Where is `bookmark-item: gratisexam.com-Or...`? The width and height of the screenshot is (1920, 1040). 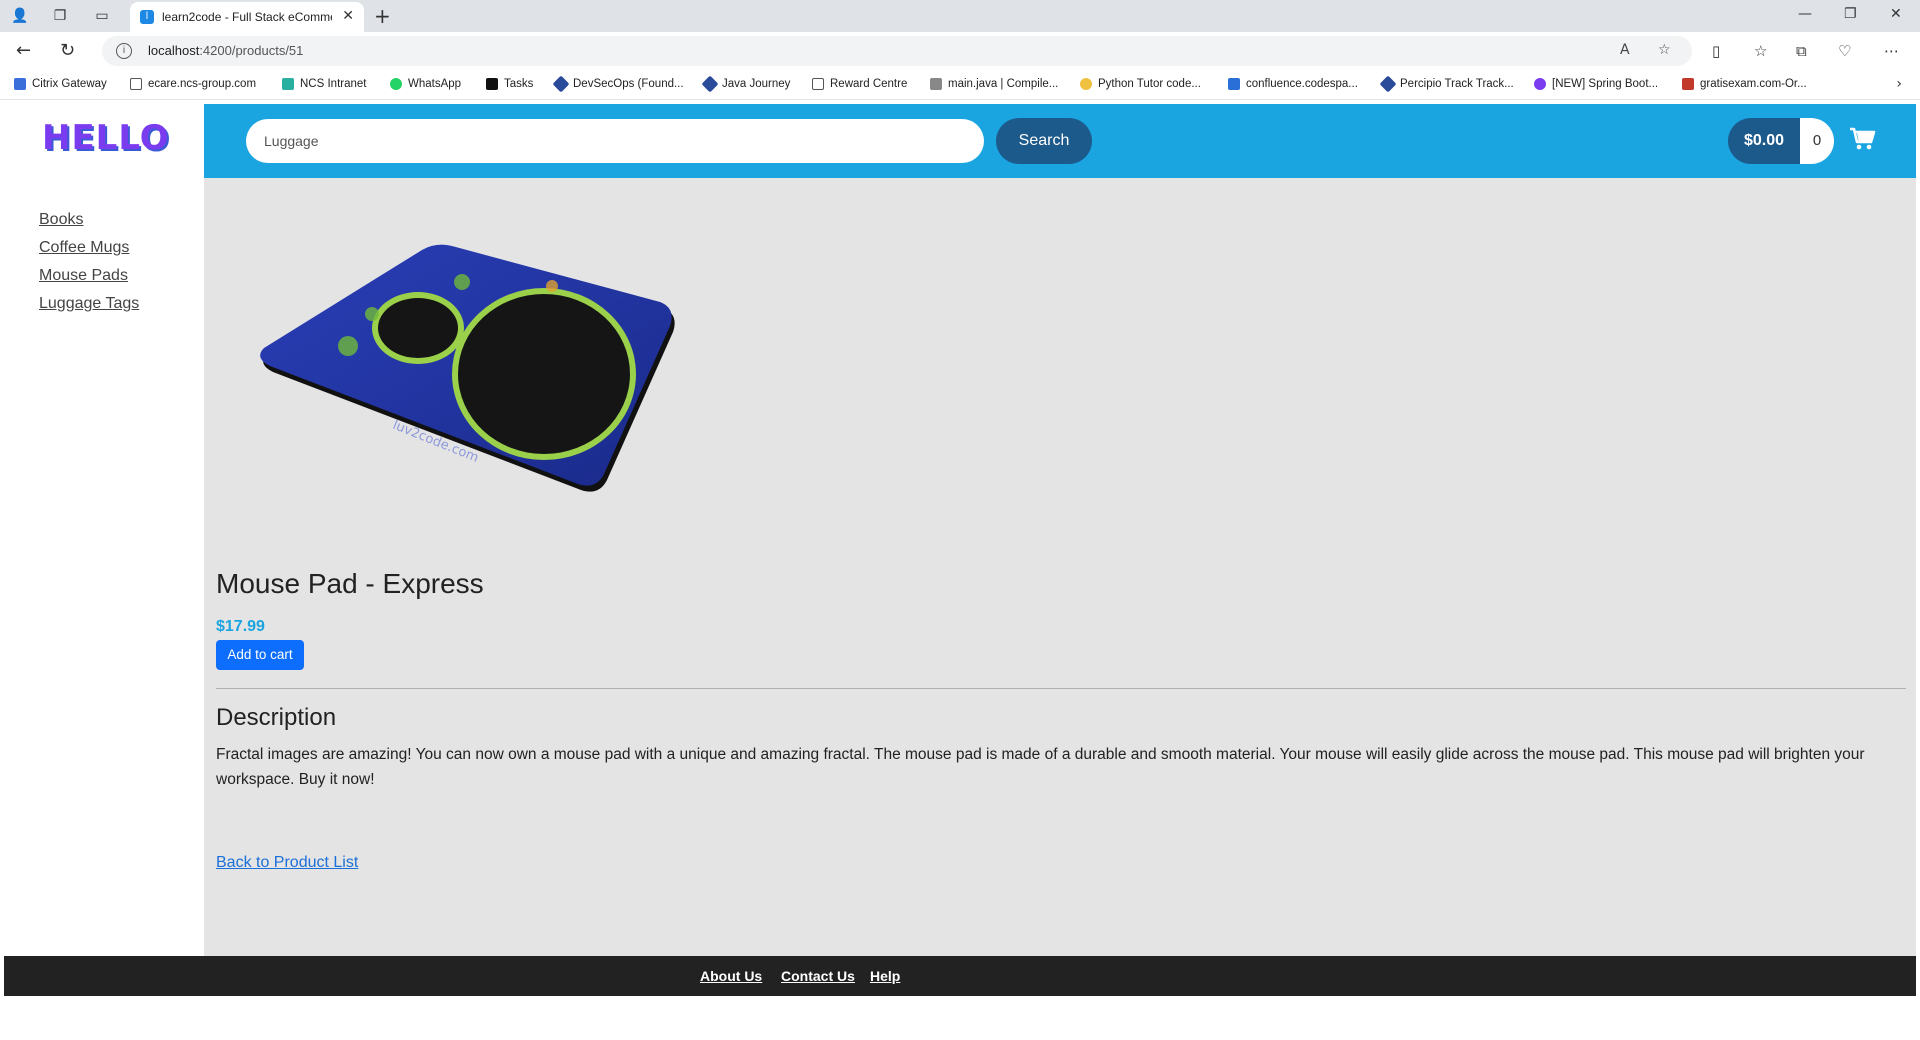 bookmark-item: gratisexam.com-Or... is located at coordinates (1744, 84).